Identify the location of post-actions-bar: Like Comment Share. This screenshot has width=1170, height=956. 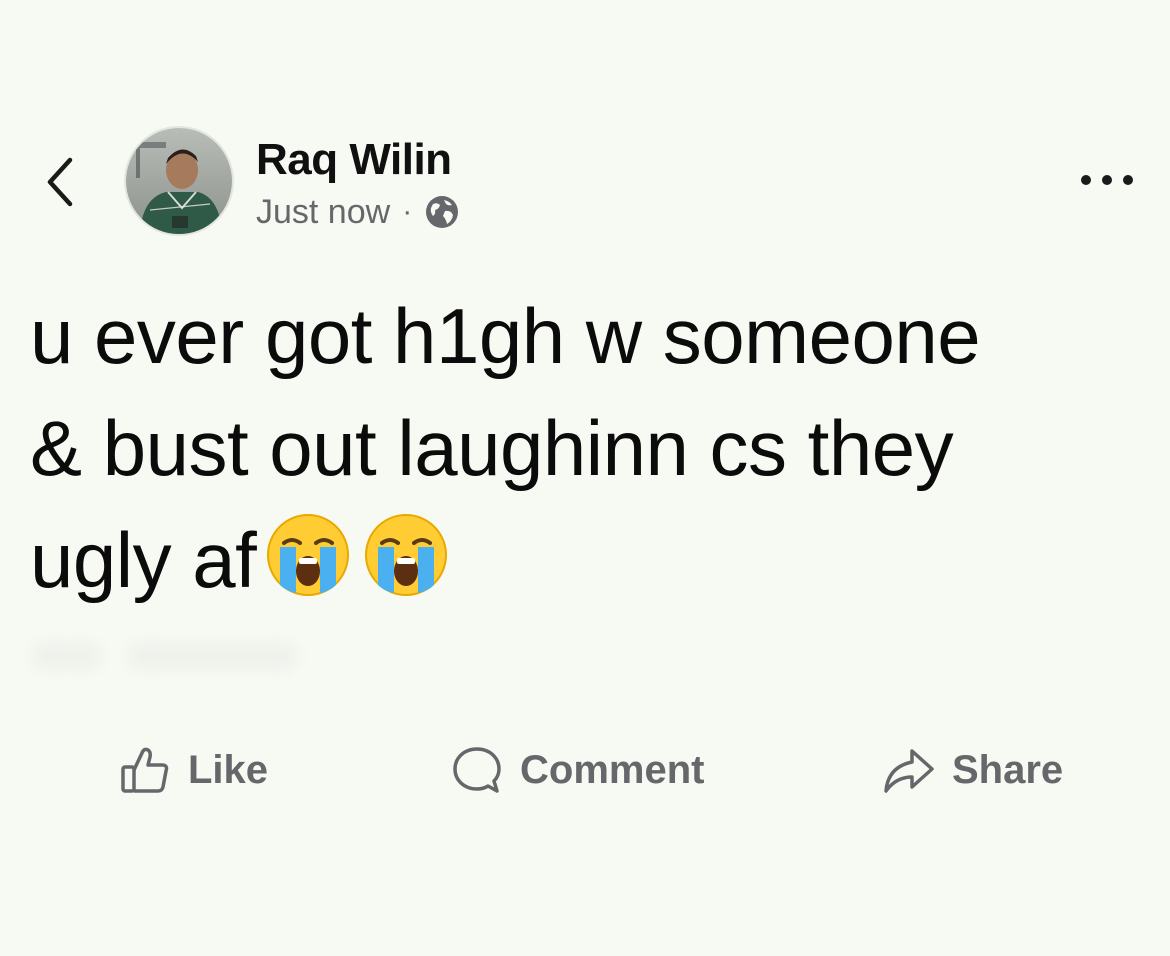
(585, 770).